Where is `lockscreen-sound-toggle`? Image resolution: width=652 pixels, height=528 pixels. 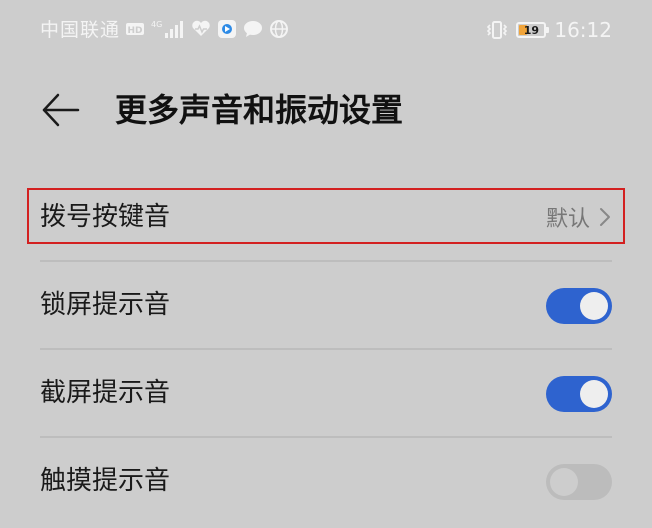 lockscreen-sound-toggle is located at coordinates (579, 306).